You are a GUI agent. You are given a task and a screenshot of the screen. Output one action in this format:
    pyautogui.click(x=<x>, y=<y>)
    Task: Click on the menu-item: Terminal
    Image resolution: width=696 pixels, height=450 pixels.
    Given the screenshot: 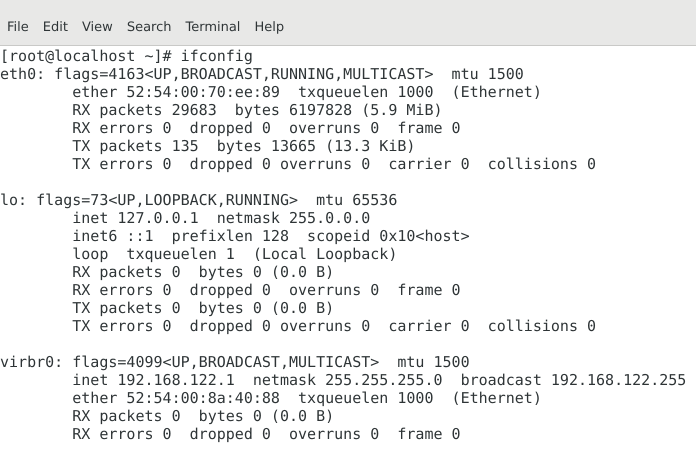 What is the action you would take?
    pyautogui.click(x=212, y=27)
    